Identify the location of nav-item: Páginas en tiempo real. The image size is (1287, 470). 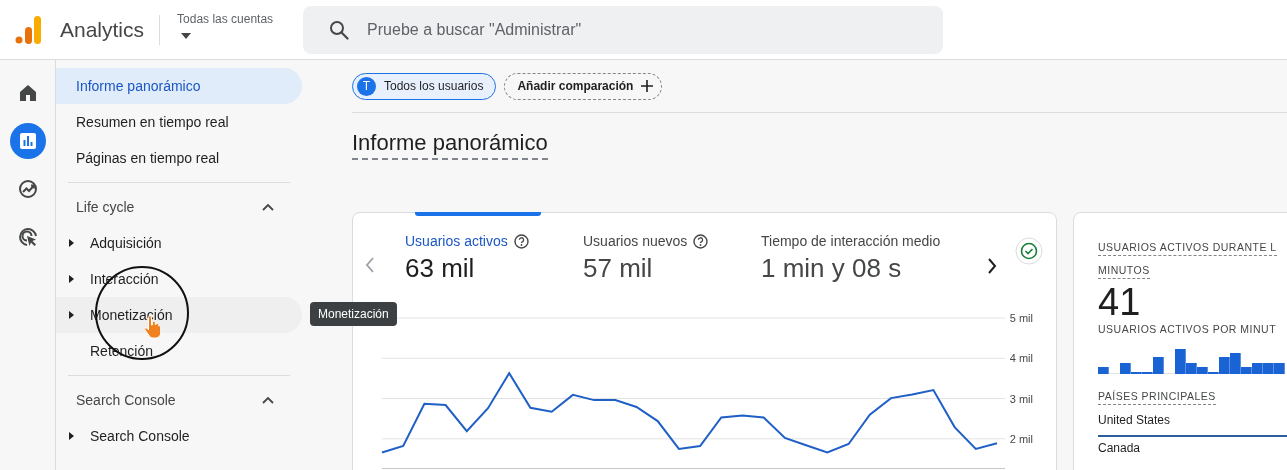
(179, 158).